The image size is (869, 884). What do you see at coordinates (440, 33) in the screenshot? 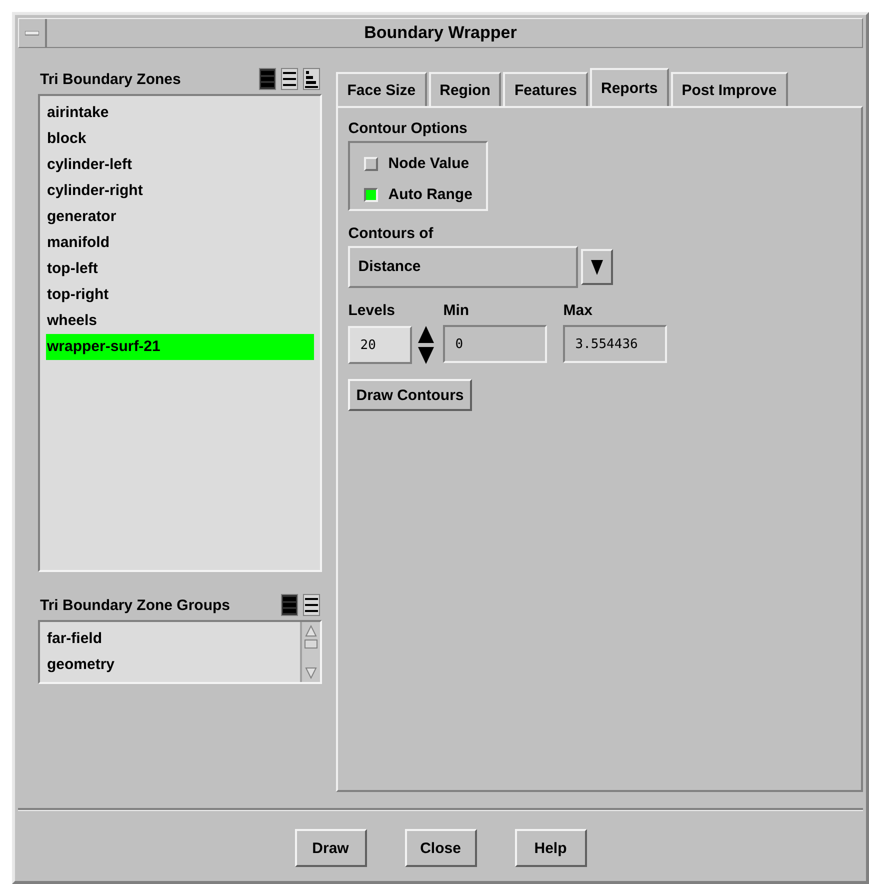
I see `window-title: Boundary Wrapper` at bounding box center [440, 33].